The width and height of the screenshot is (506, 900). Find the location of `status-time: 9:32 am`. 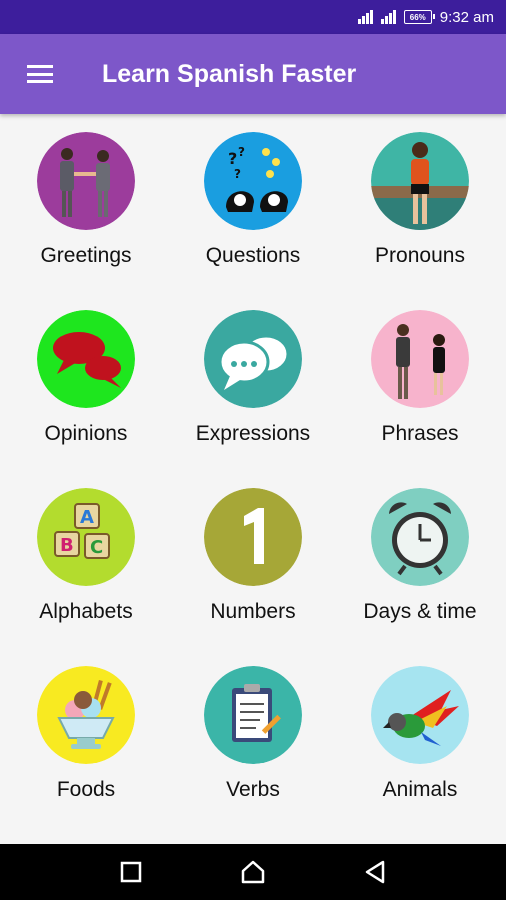

status-time: 9:32 am is located at coordinates (466, 17).